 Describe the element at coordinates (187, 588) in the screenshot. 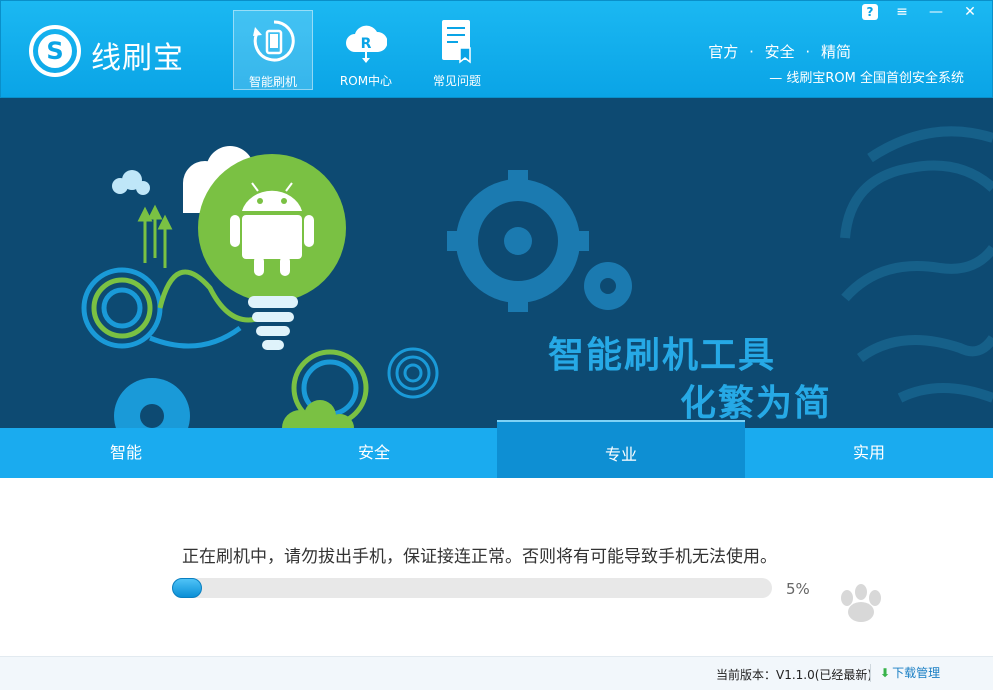

I see `progress-fill` at that location.